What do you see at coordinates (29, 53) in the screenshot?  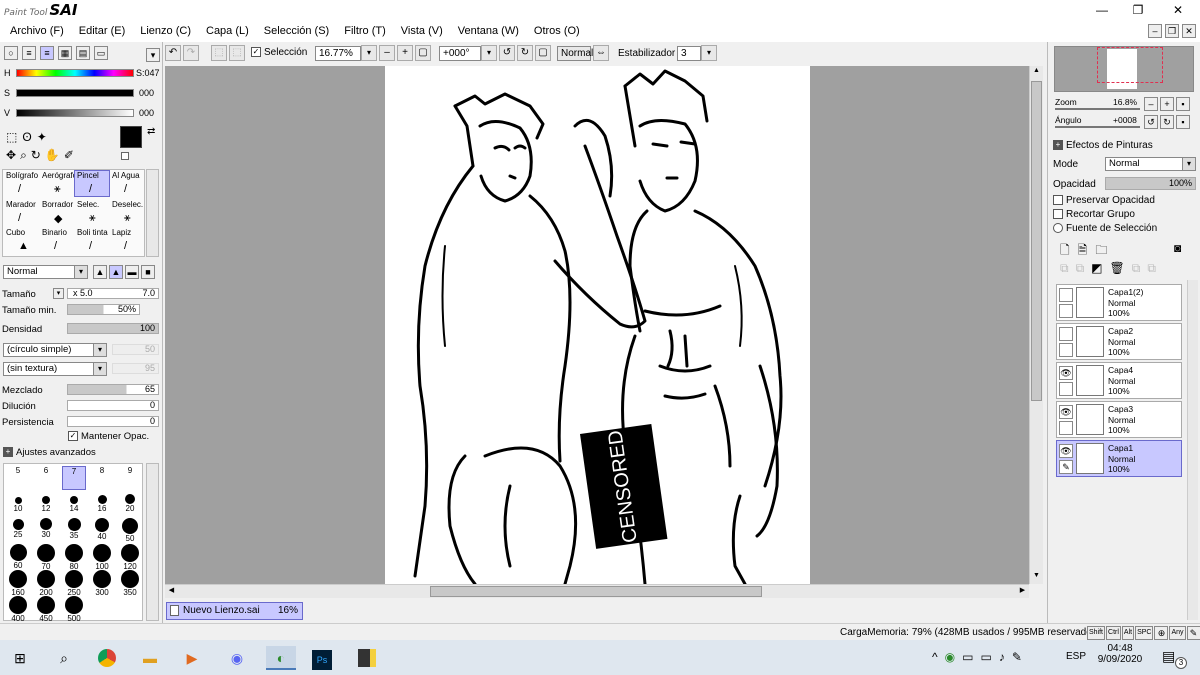 I see `rgb-slider-icon: ≡` at bounding box center [29, 53].